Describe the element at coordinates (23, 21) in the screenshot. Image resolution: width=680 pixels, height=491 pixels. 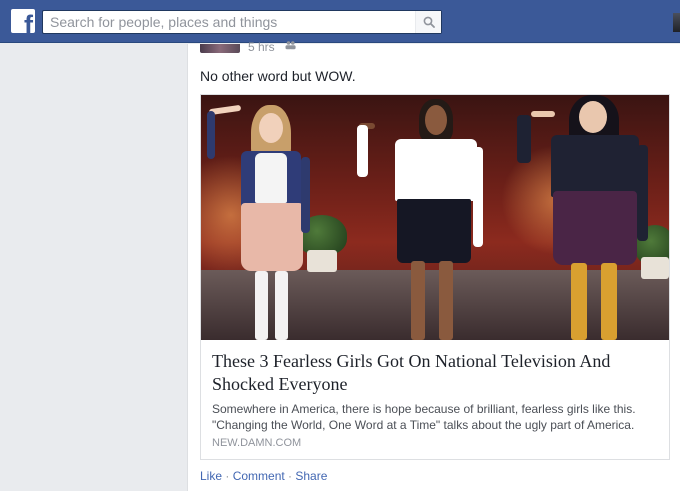
I see `facebook-logo-icon: f` at that location.